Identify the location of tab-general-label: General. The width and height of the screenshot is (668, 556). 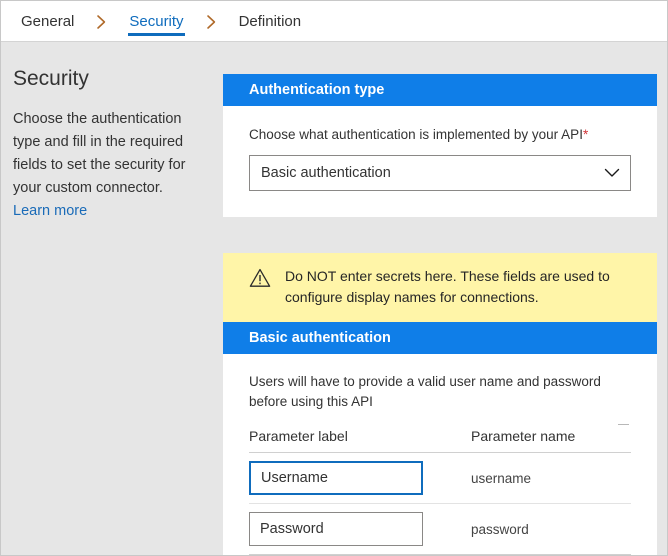
(48, 21).